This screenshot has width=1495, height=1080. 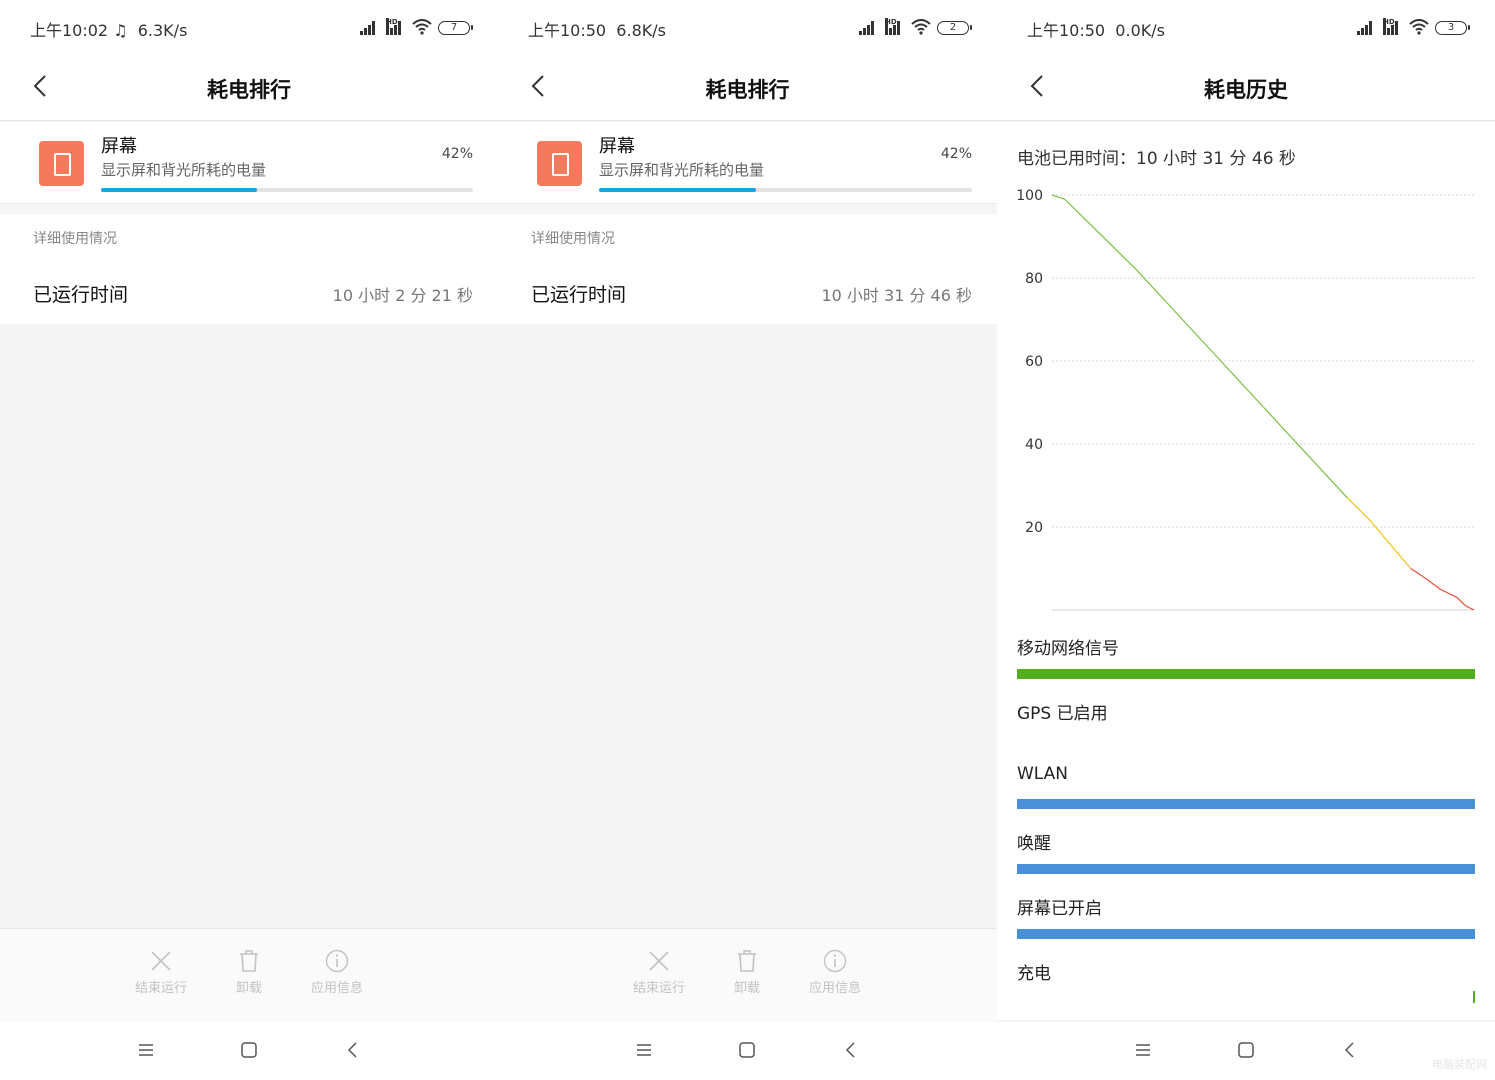 I want to click on detail-section: 详细使用情况 已运行时间 10 小时 31 分 46 秒, so click(x=747, y=269).